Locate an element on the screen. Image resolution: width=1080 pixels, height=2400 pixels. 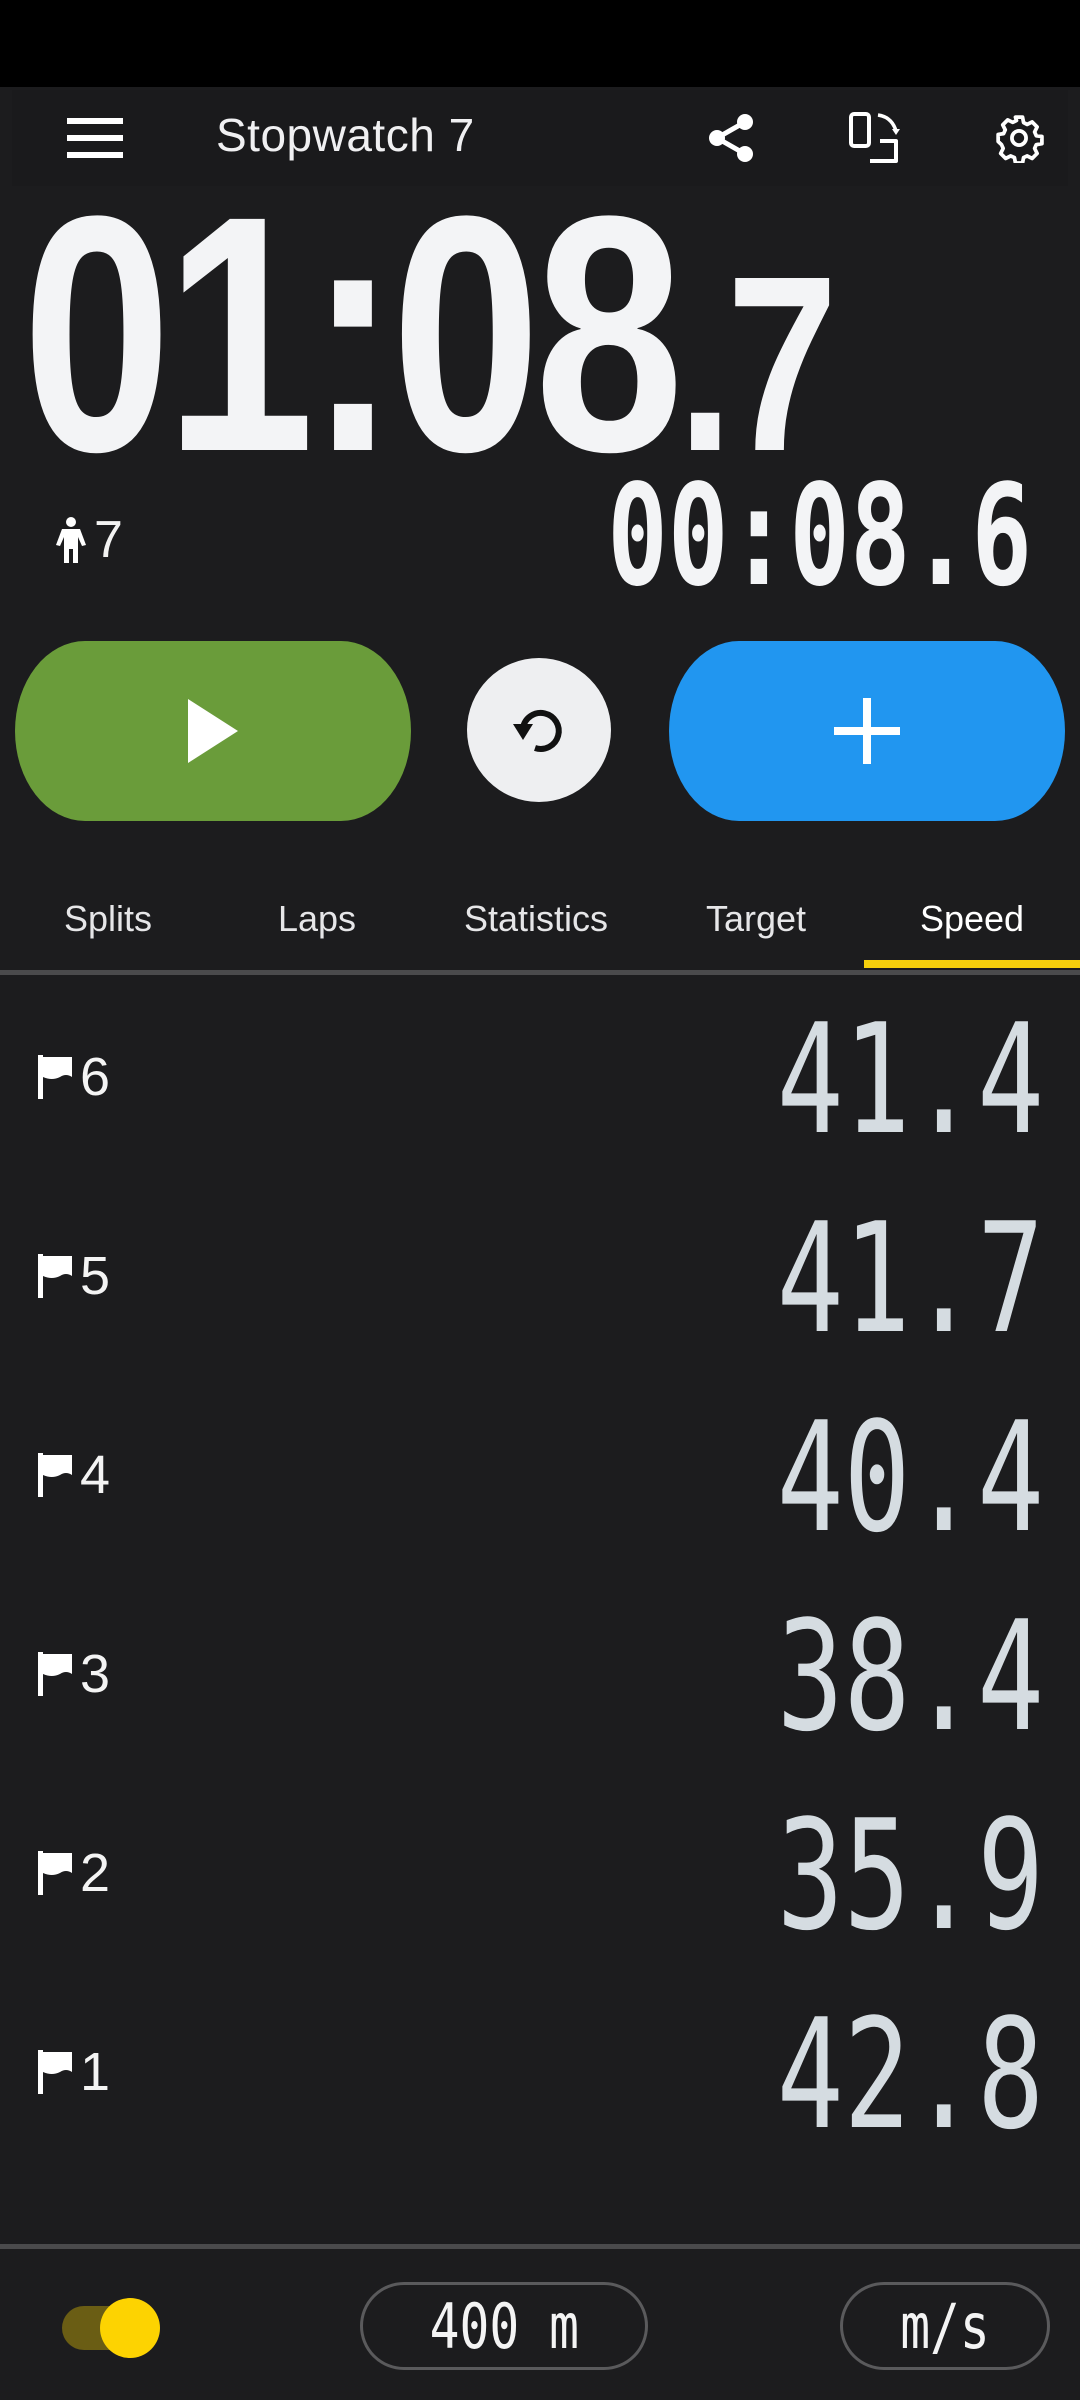
share-icon is located at coordinates (731, 138).